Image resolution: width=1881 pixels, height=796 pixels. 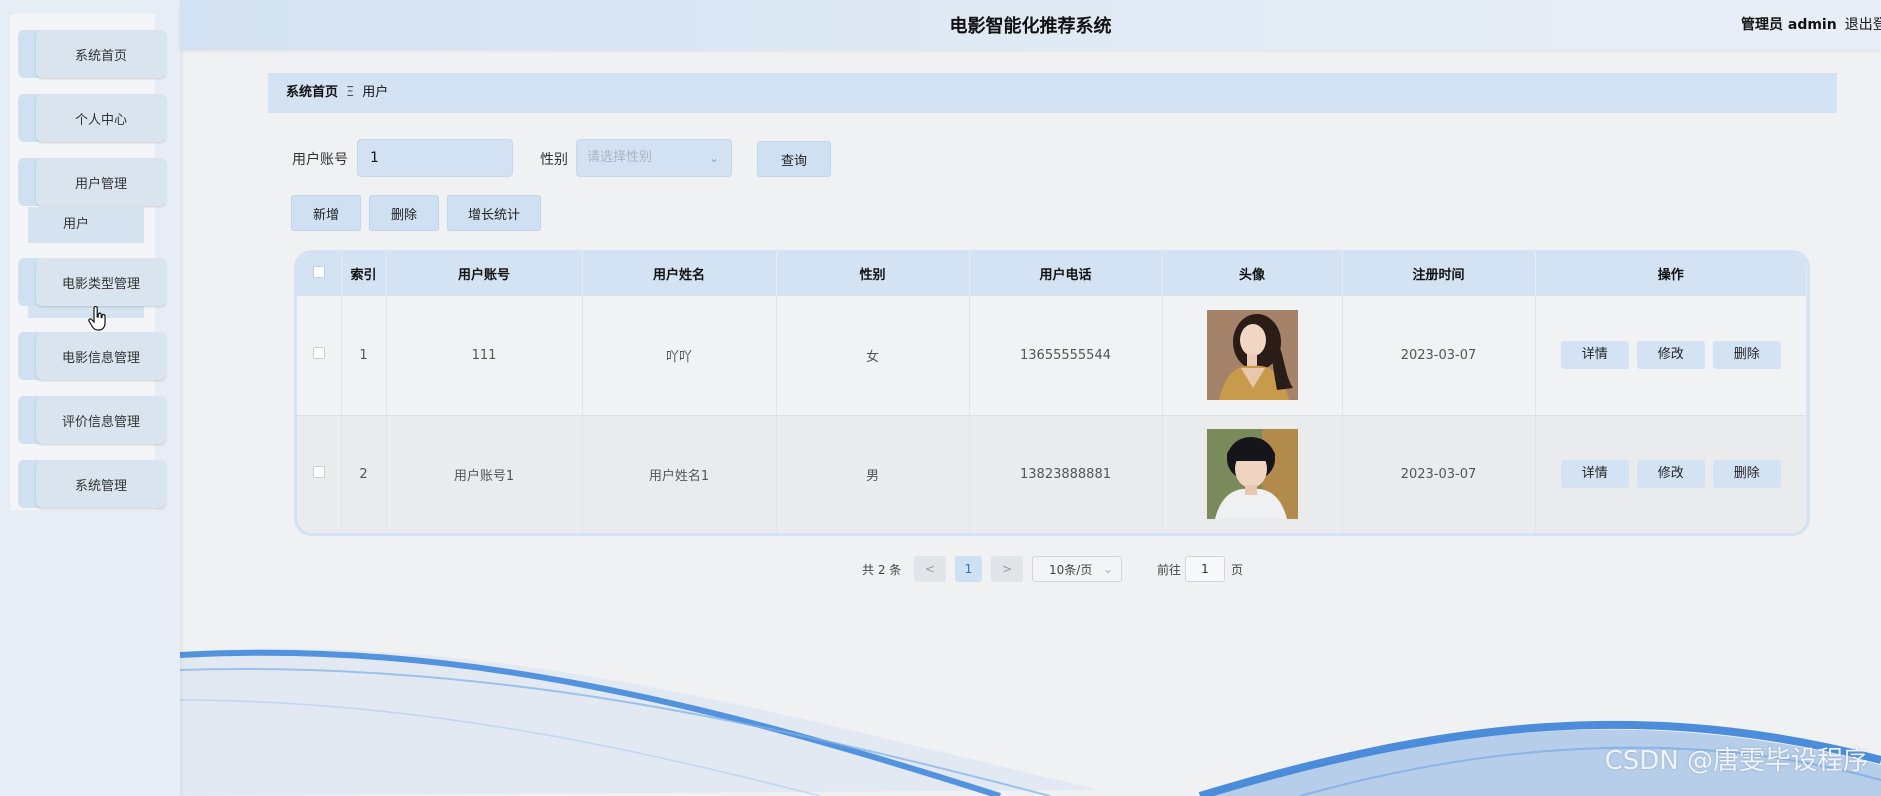 I want to click on top-header: 电影智能化推荐系统 管理员 admin 退出登, so click(x=1030, y=25).